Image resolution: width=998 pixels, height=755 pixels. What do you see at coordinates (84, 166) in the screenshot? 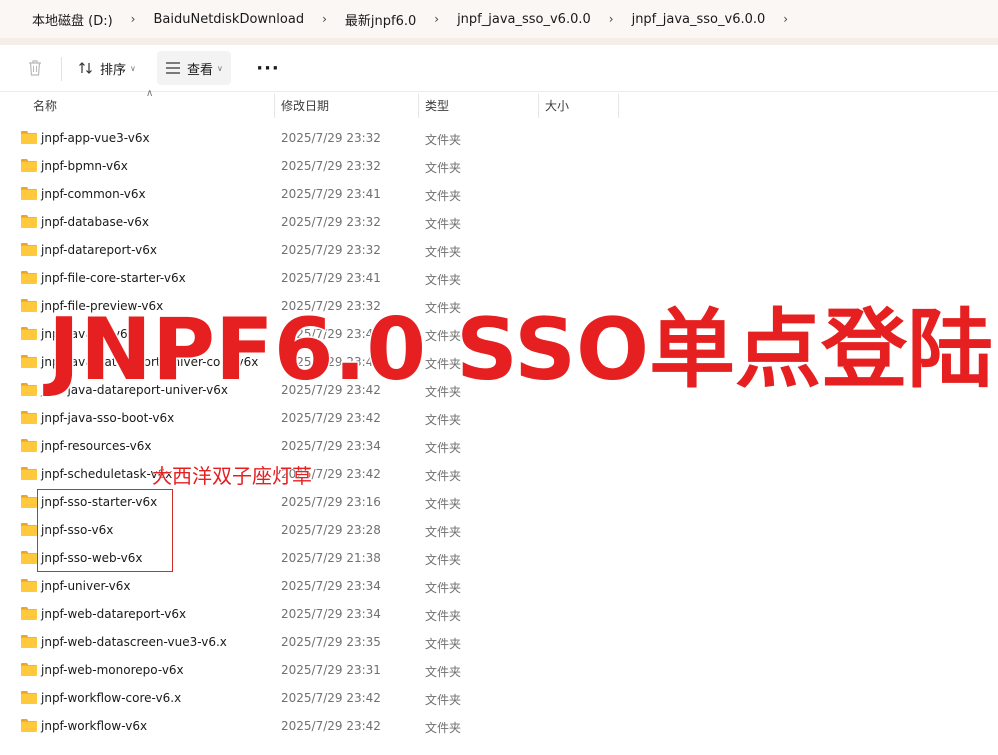
I see `file-name: jnpf-bpmn-v6x` at bounding box center [84, 166].